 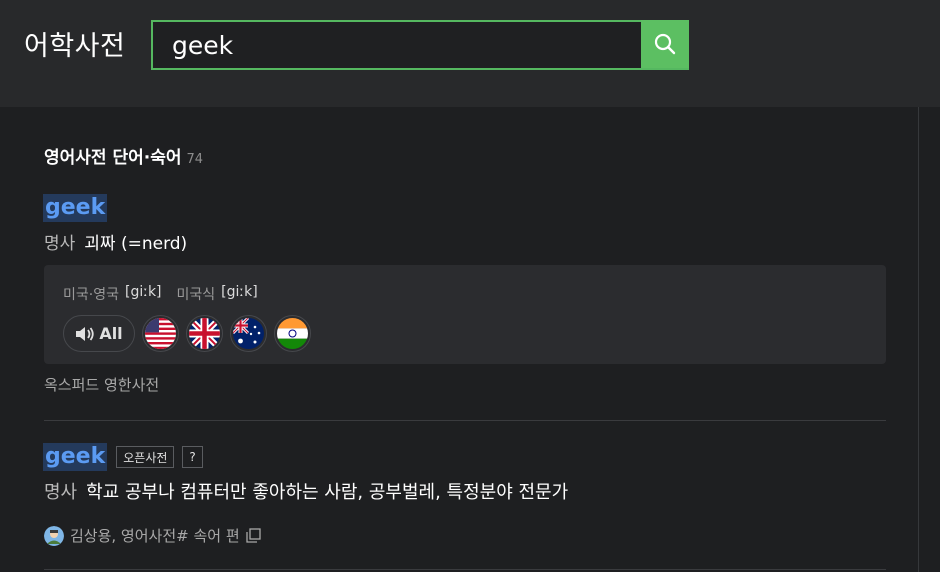 I want to click on section-title: 영어사전 단어·숙어, so click(x=113, y=155).